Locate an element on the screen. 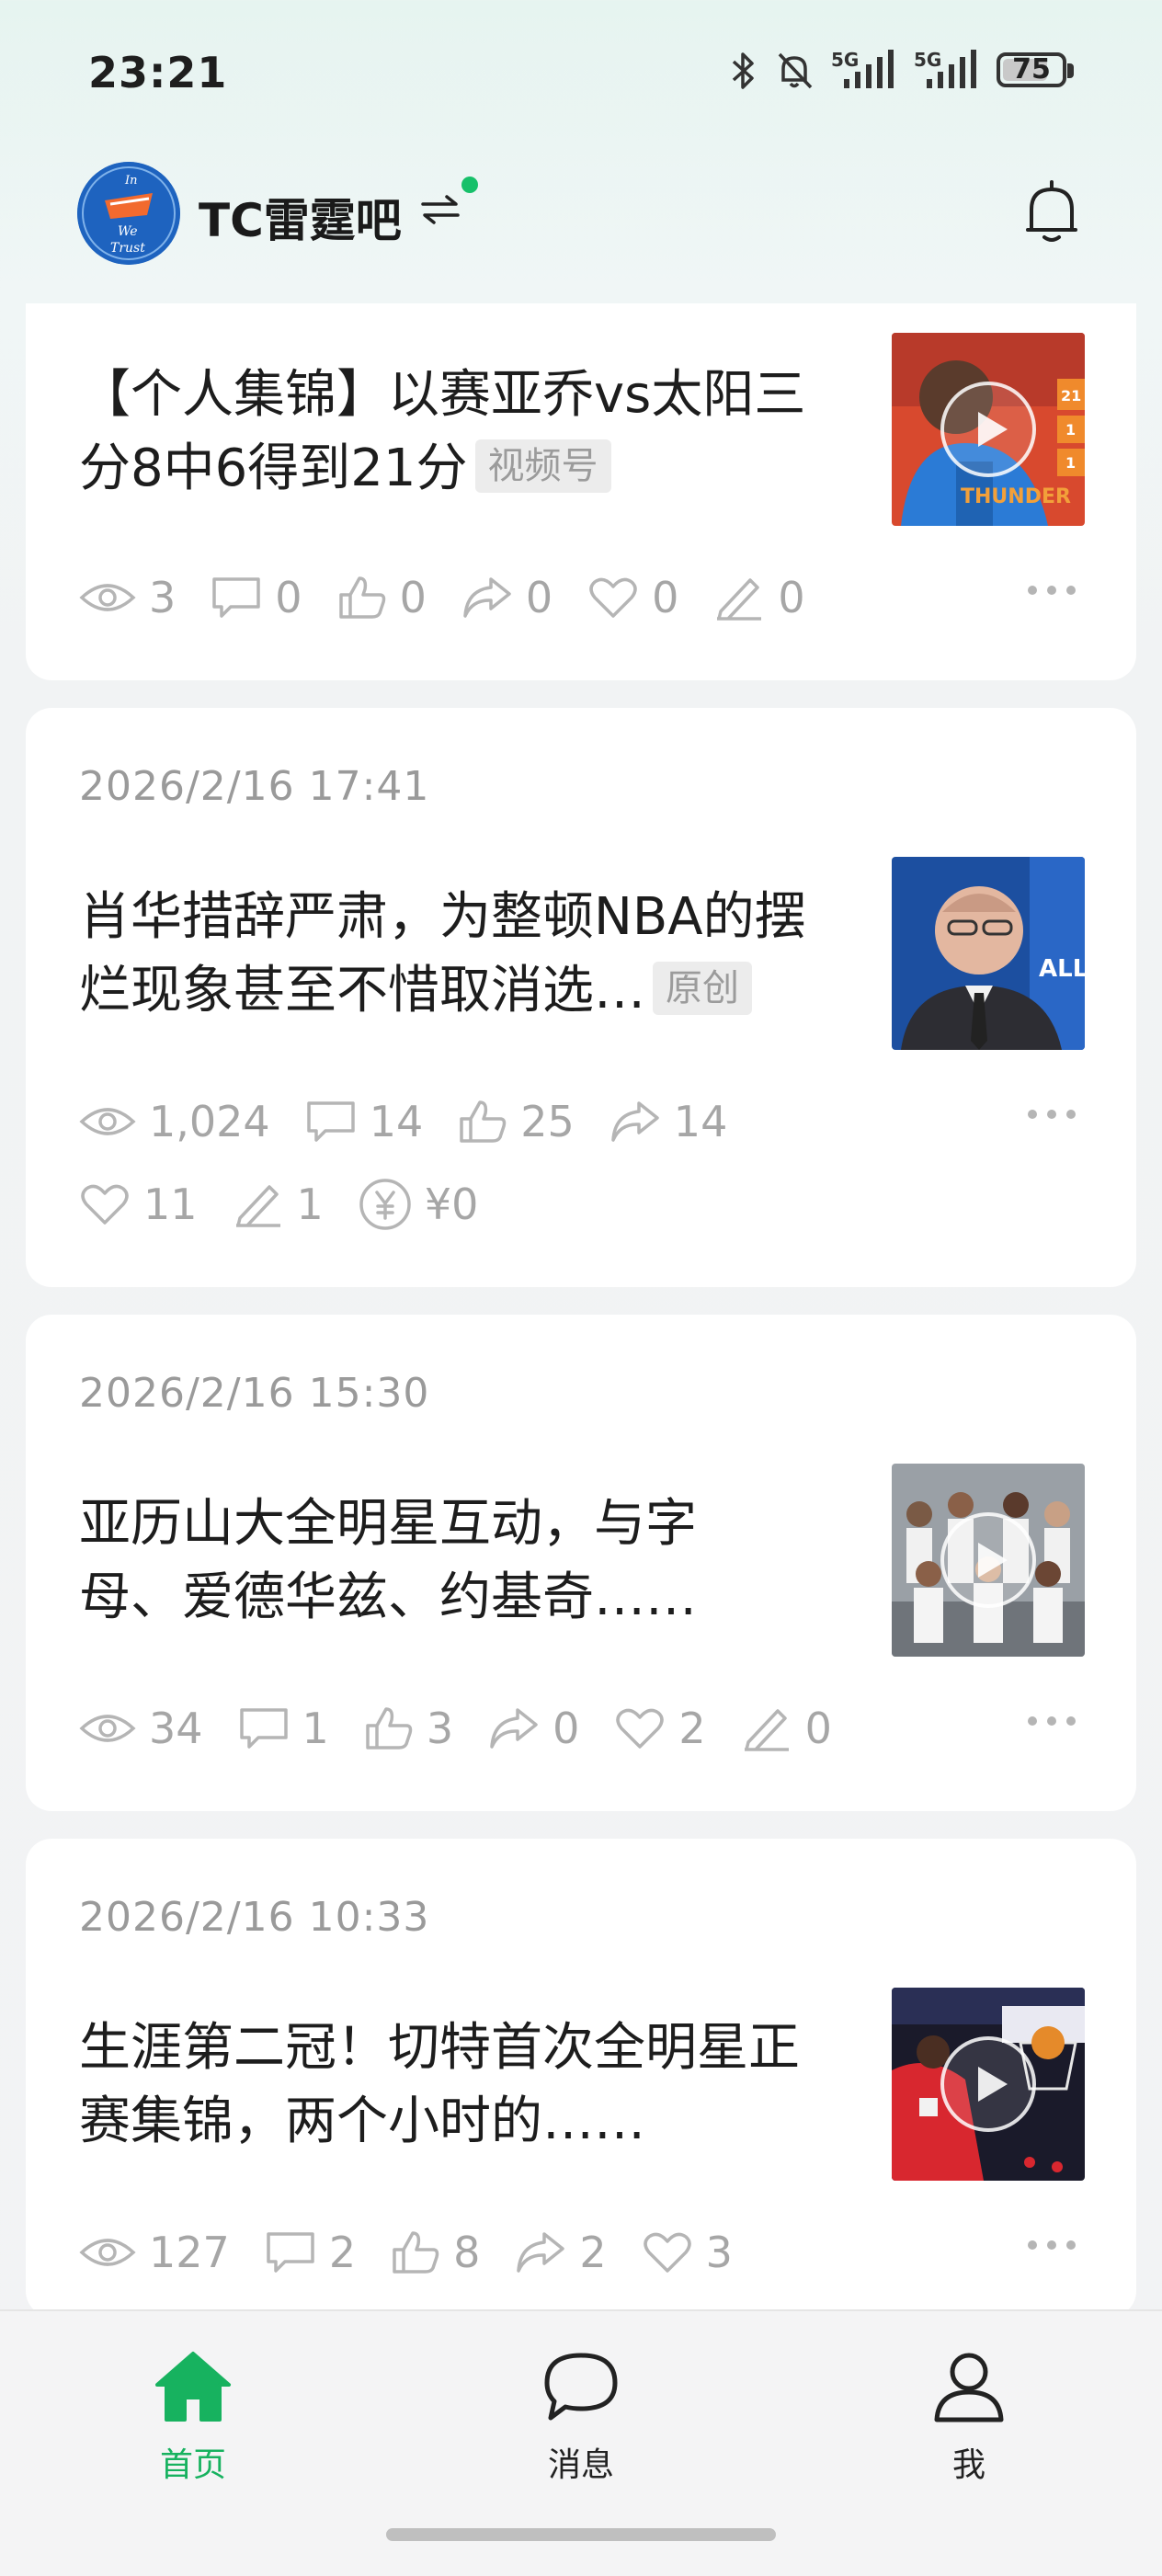 The image size is (1162, 2576). comment-count: 14 is located at coordinates (364, 1121).